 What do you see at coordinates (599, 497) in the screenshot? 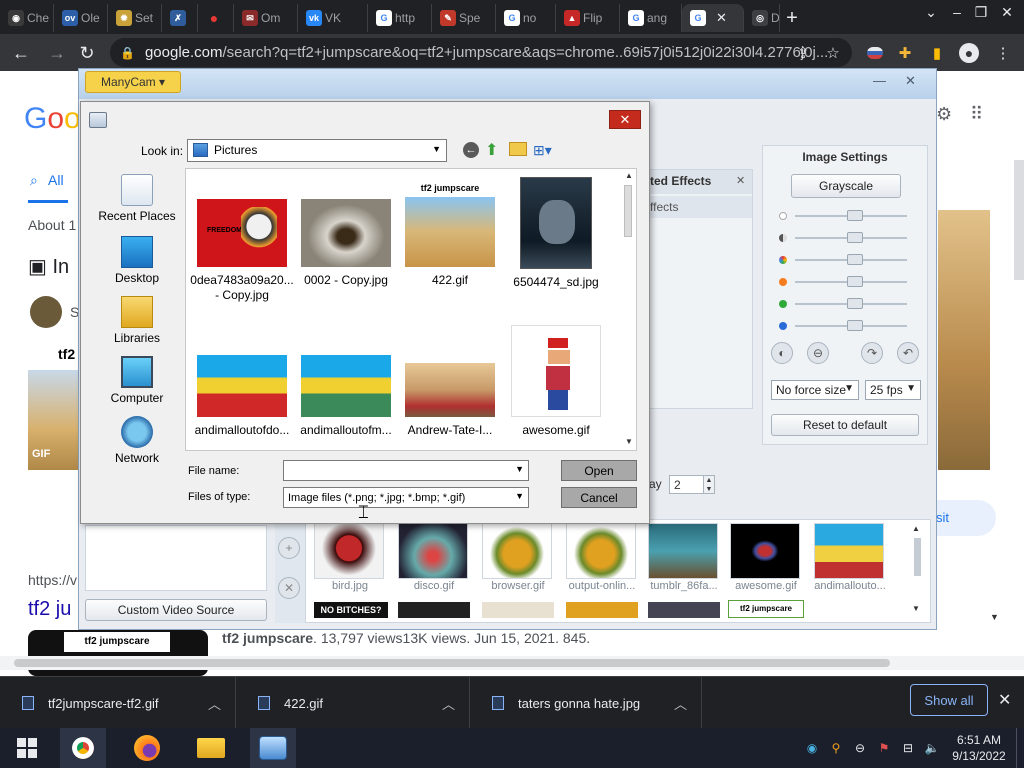
I see `cancel-button: Cancel` at bounding box center [599, 497].